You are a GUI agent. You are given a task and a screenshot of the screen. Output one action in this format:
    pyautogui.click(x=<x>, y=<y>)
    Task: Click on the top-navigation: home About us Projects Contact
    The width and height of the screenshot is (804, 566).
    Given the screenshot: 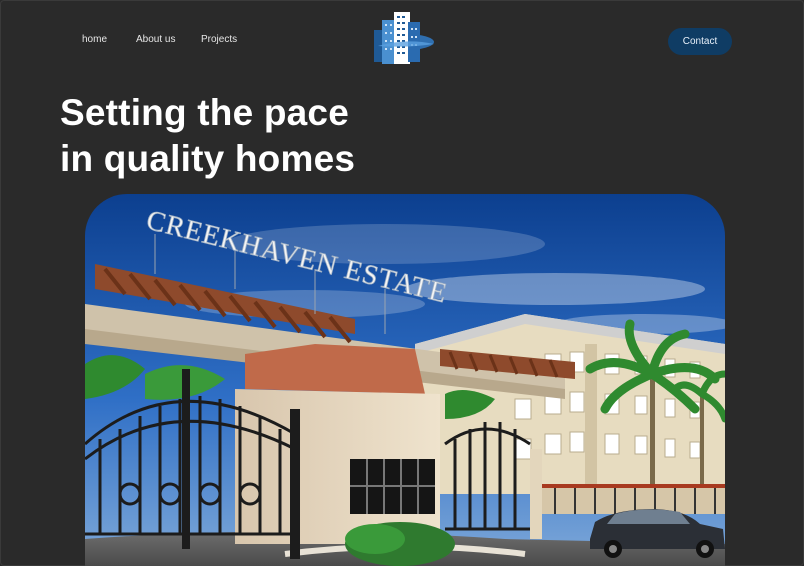 What is the action you would take?
    pyautogui.click(x=402, y=38)
    